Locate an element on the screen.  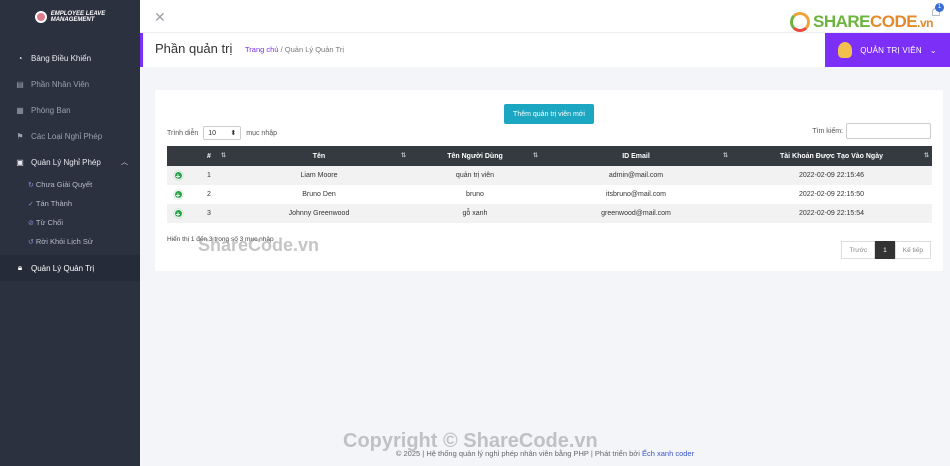
refresh-icon: ↻ is located at coordinates (31, 185).